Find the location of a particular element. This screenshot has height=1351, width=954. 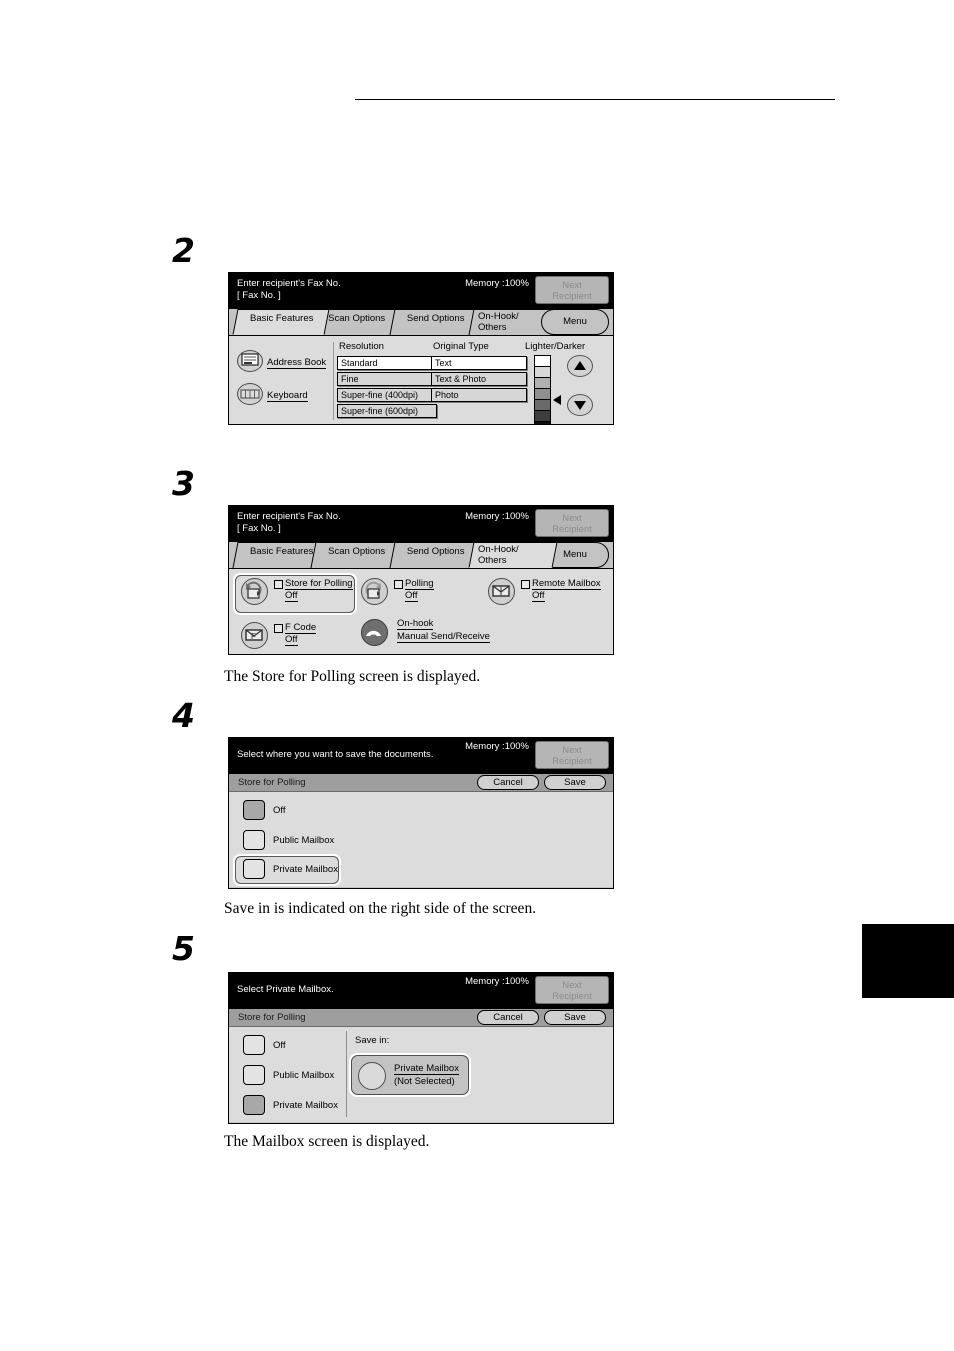

tab-send-options: Send Options is located at coordinates (435, 322).